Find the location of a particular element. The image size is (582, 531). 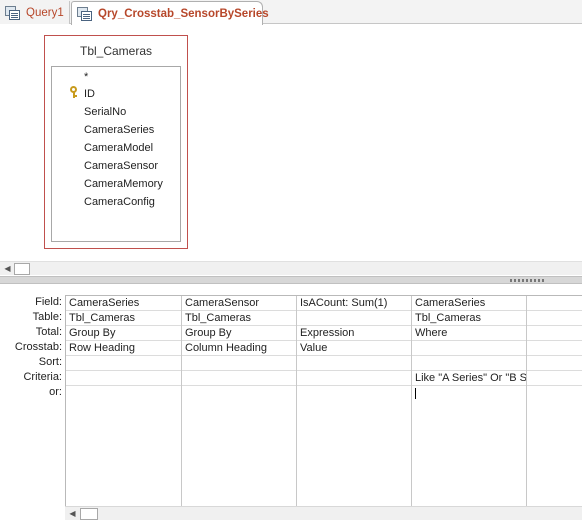

field-list-item-id: ID is located at coordinates (89, 94).